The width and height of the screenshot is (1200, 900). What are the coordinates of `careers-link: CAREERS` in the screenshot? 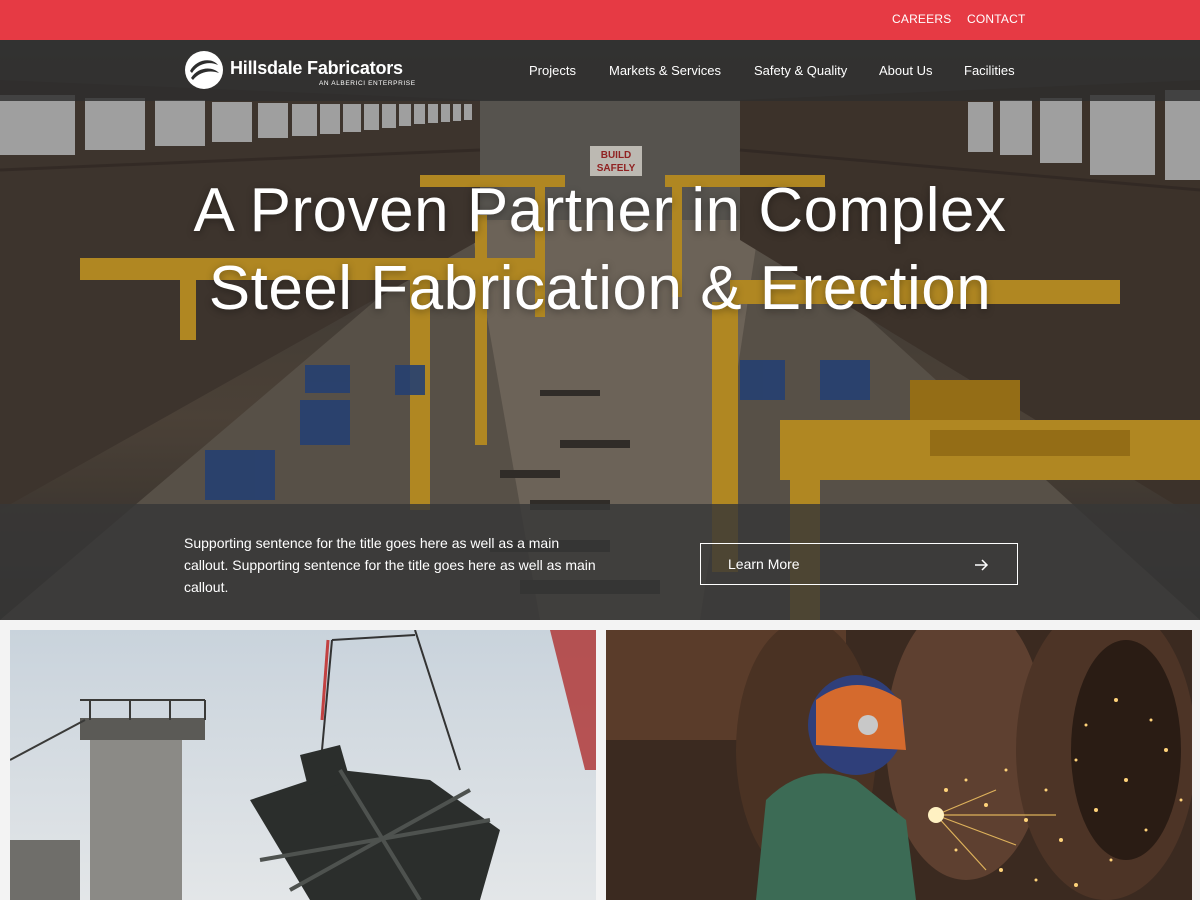 It's located at (921, 19).